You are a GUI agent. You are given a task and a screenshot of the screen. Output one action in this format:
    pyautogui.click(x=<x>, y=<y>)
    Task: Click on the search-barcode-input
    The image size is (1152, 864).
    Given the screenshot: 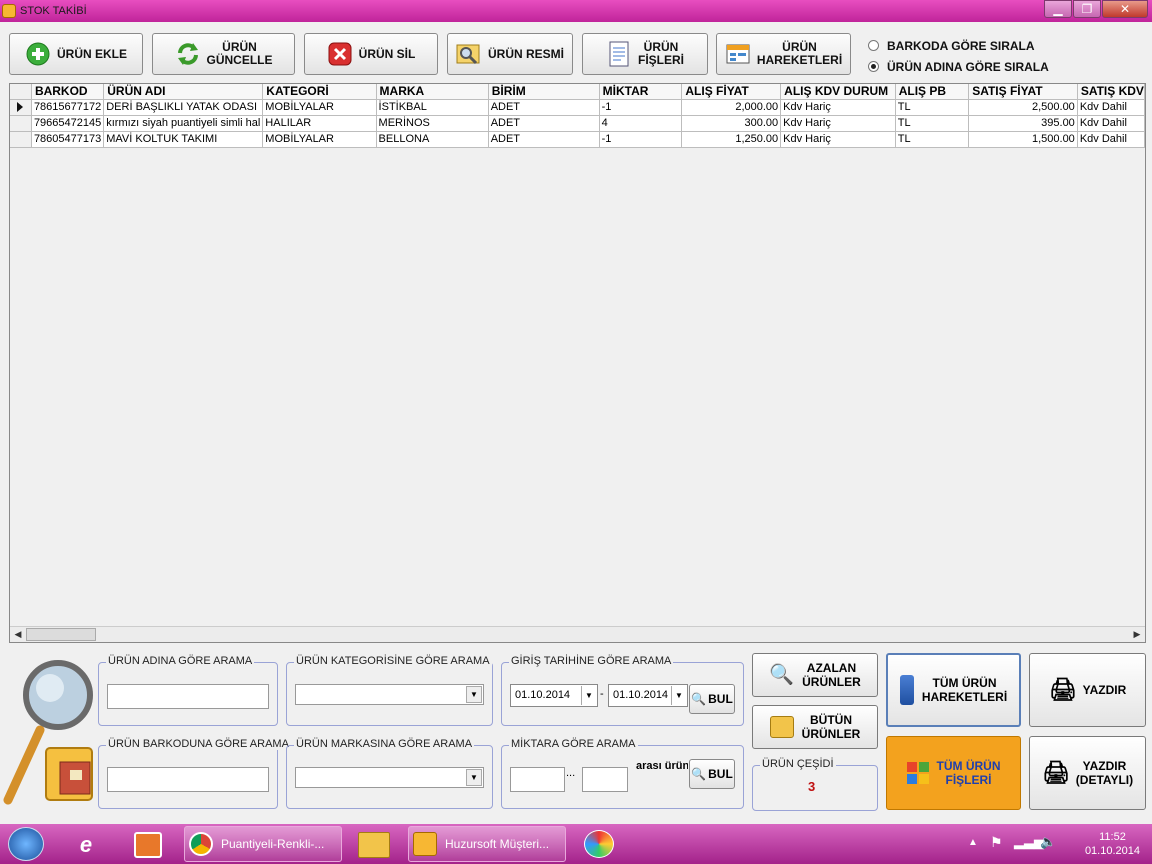 What is the action you would take?
    pyautogui.click(x=188, y=779)
    